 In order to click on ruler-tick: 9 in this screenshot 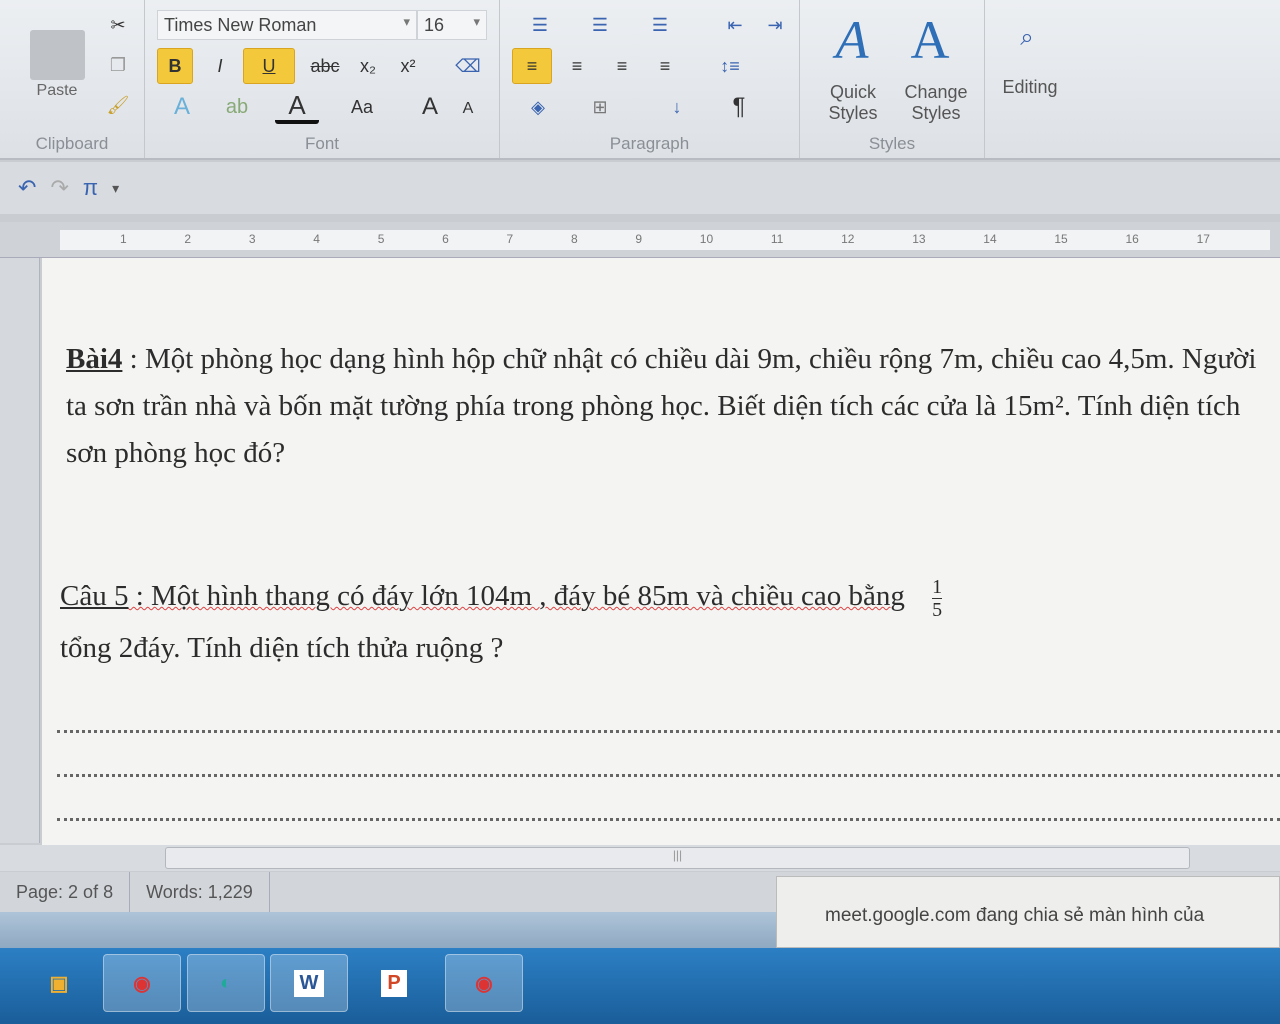, I will do `click(639, 239)`.